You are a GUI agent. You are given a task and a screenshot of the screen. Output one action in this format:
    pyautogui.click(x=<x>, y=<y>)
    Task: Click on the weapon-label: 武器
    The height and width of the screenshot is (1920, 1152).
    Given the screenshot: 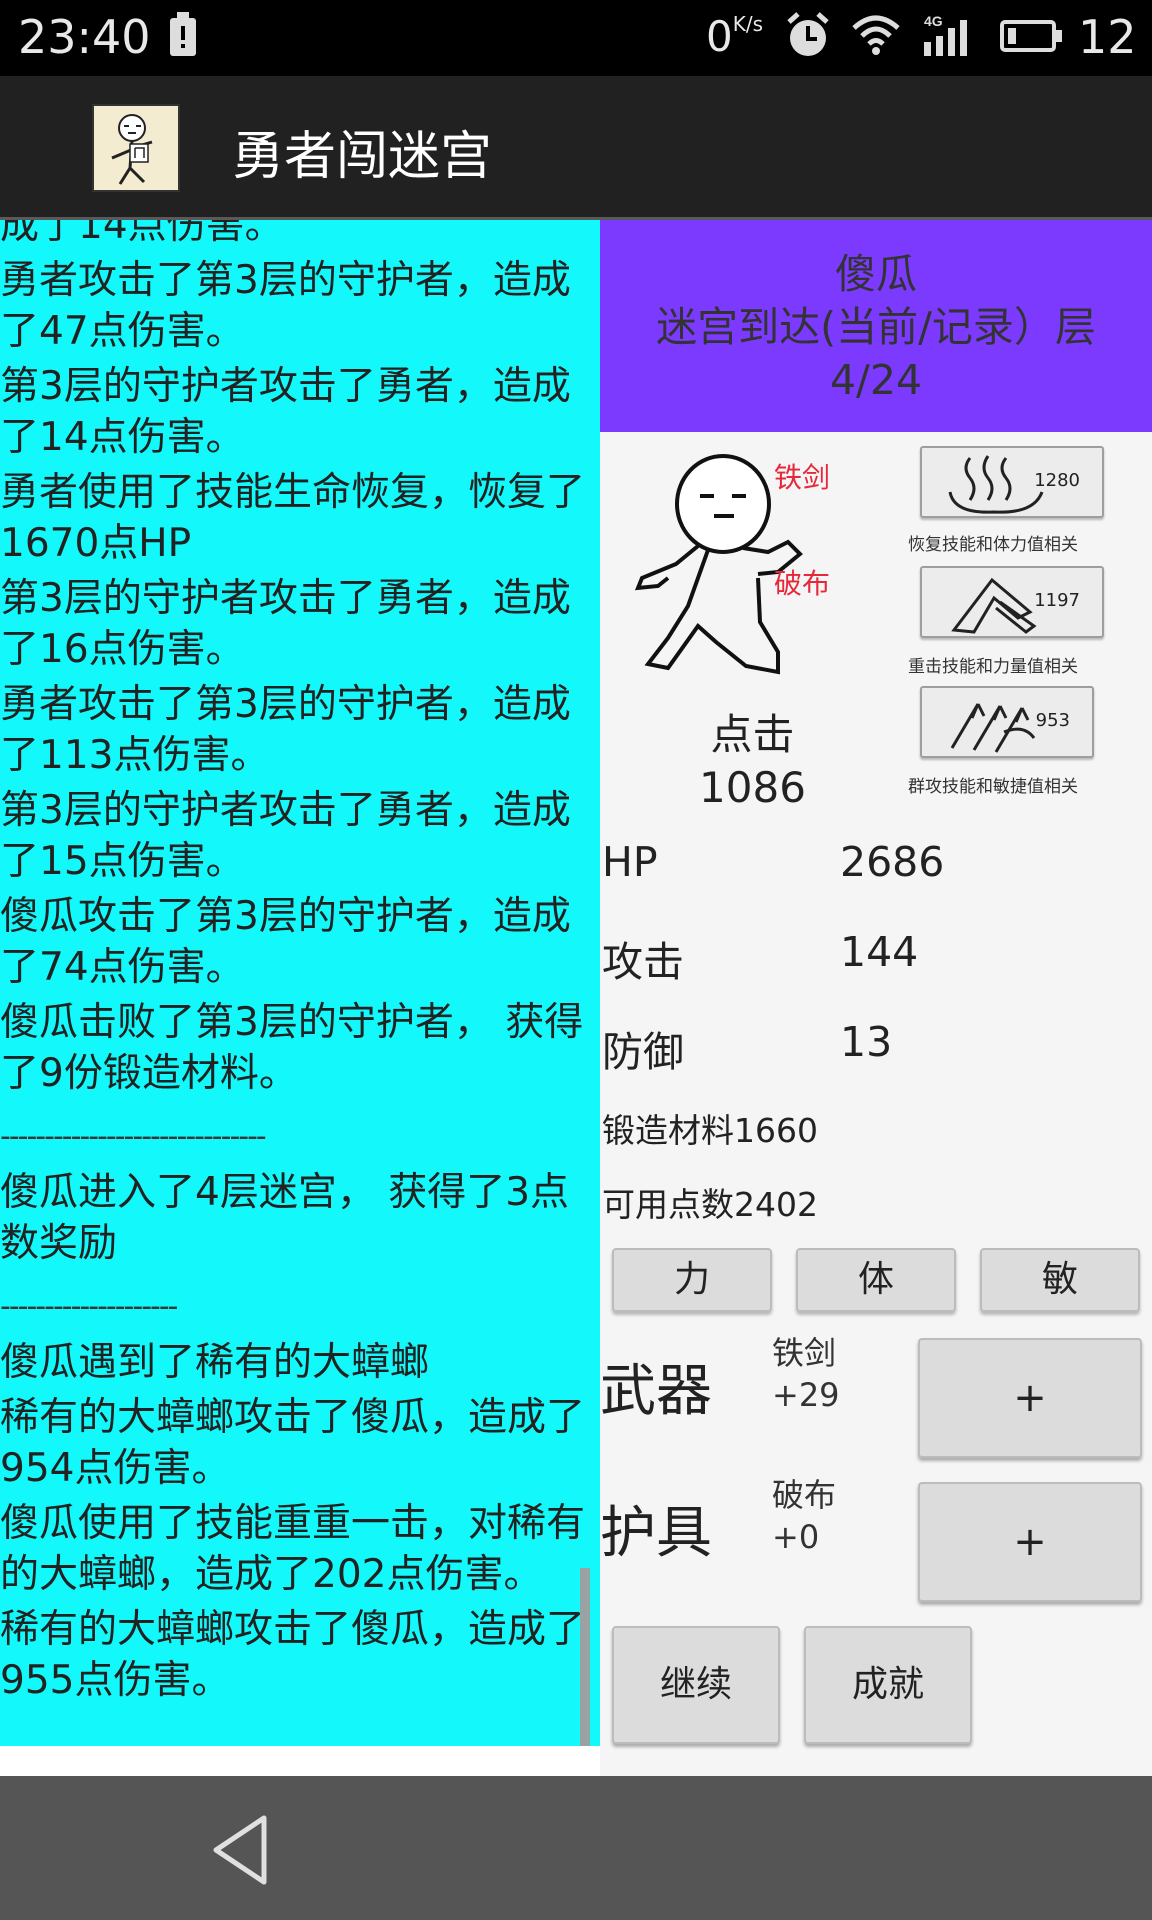 What is the action you would take?
    pyautogui.click(x=656, y=1391)
    